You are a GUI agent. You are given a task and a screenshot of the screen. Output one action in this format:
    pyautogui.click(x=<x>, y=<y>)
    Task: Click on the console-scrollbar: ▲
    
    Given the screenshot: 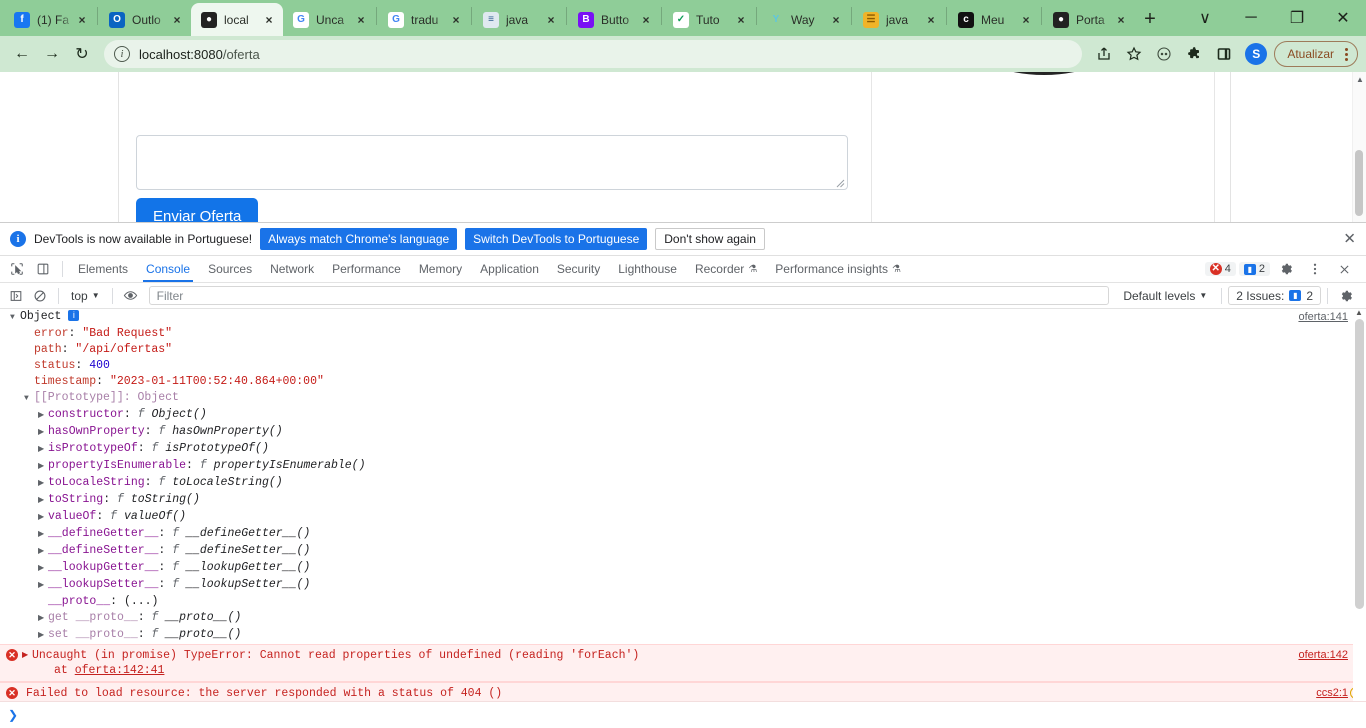 What is the action you would take?
    pyautogui.click(x=1359, y=505)
    